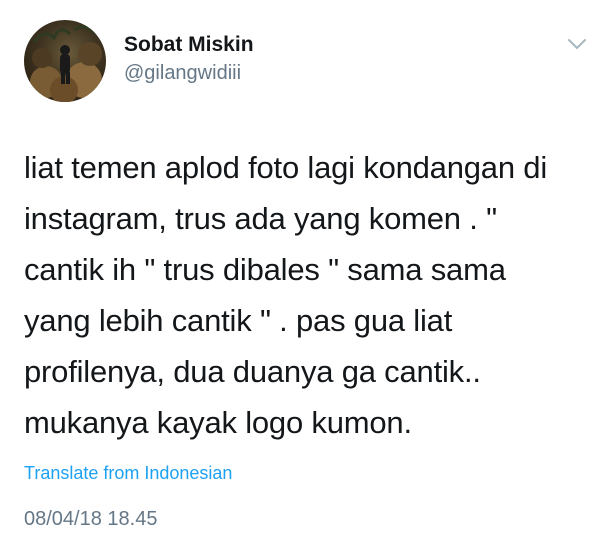  Describe the element at coordinates (128, 473) in the screenshot. I see `translate-link: Translate from Indonesian` at that location.